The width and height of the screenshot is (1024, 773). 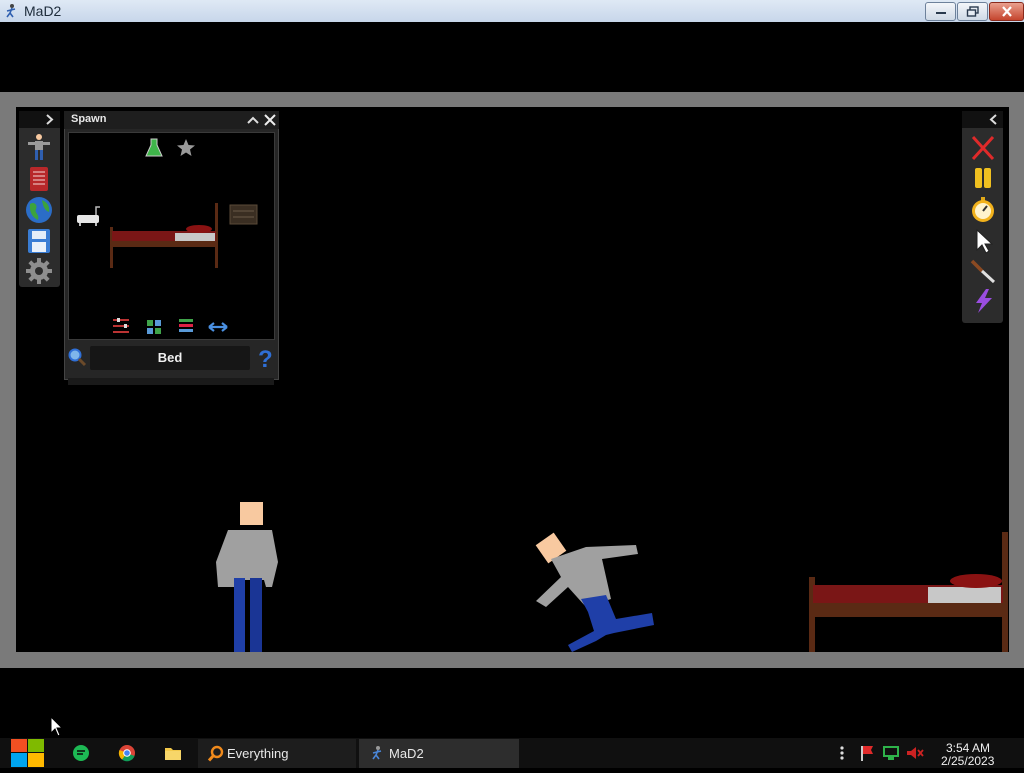 I want to click on chevron-up-icon, so click(x=253, y=120).